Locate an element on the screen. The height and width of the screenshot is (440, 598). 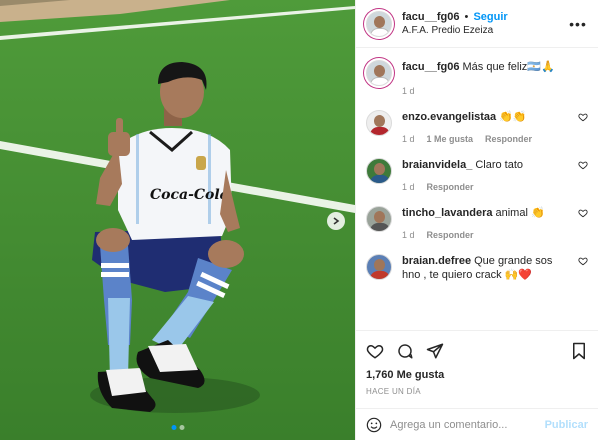
jersey-sponsor: Coca-Cola is located at coordinates (189, 195).